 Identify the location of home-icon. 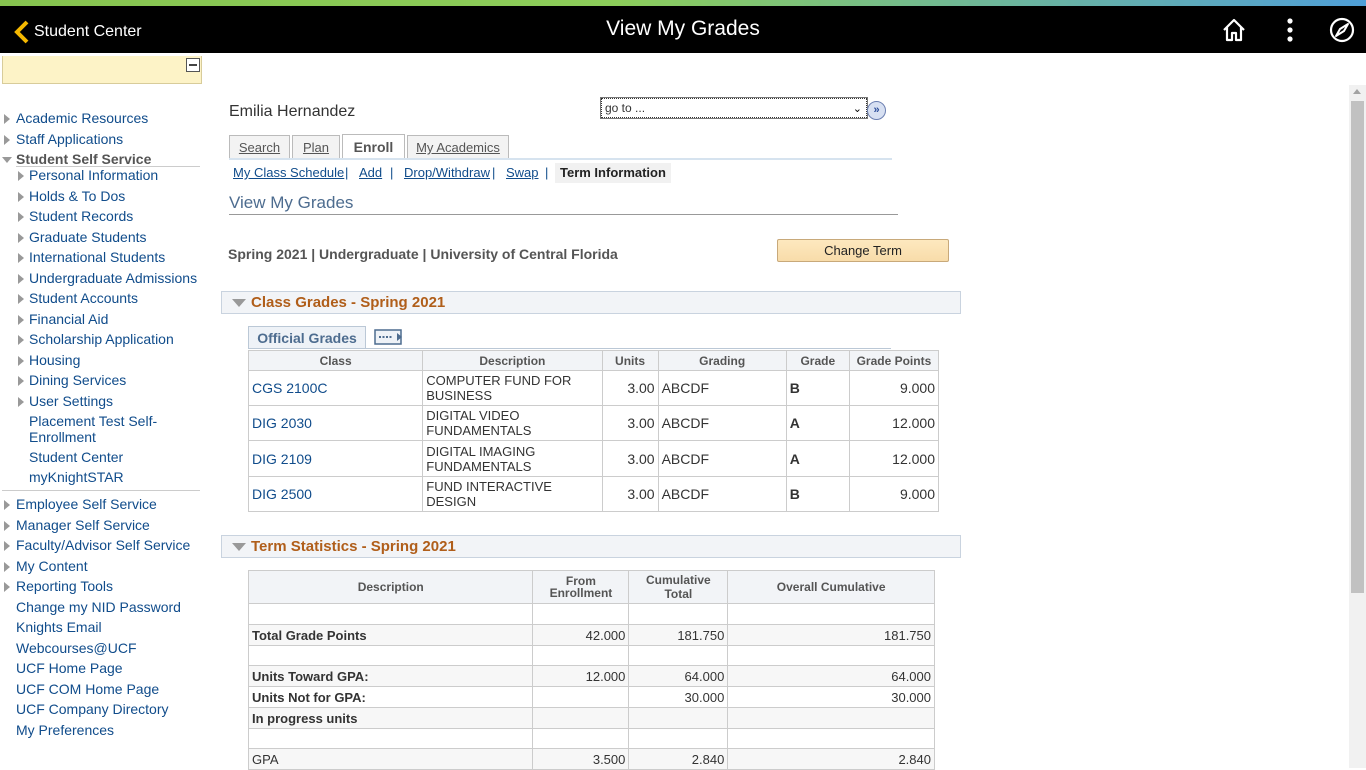
(1234, 30).